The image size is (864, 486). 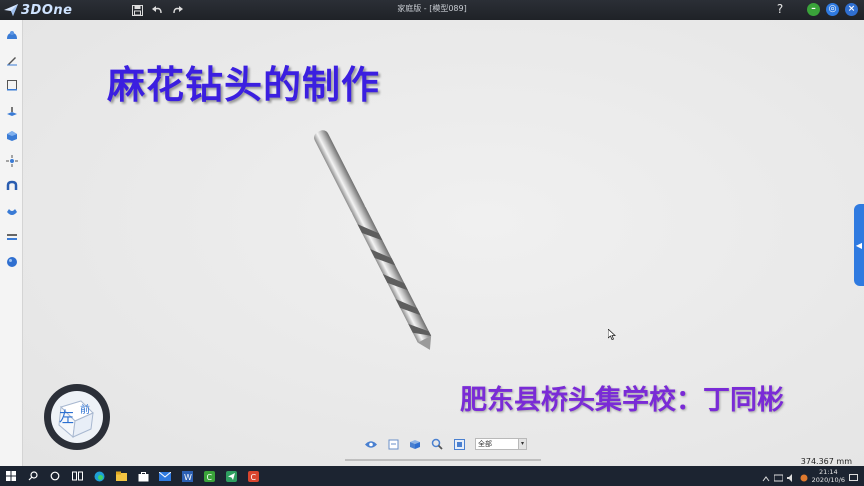 What do you see at coordinates (11, 84) in the screenshot?
I see `sketch-edit-icon` at bounding box center [11, 84].